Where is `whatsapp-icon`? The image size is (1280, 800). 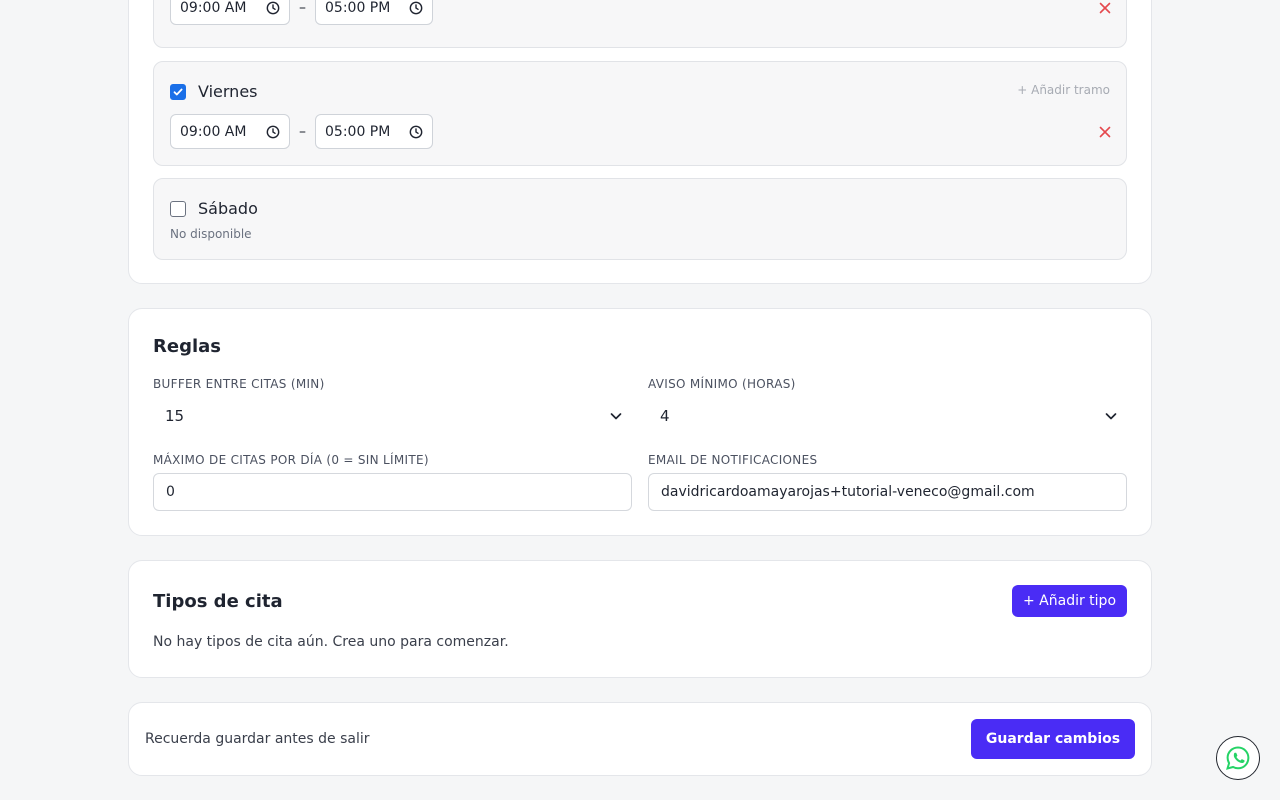 whatsapp-icon is located at coordinates (1238, 758).